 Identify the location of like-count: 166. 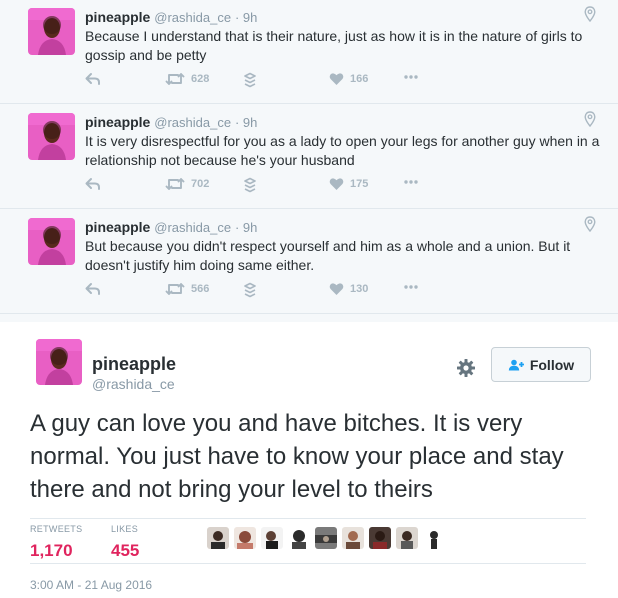
(359, 79).